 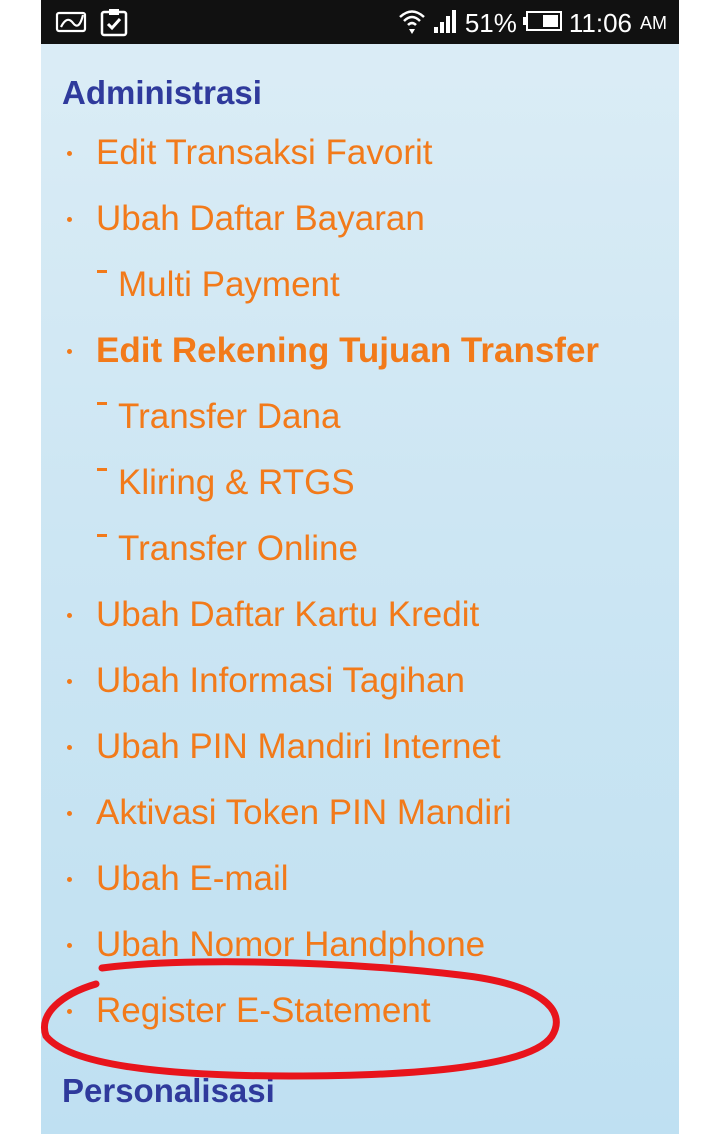 What do you see at coordinates (304, 812) in the screenshot?
I see `menu-item-label: Aktivasi Token PIN Mandiri` at bounding box center [304, 812].